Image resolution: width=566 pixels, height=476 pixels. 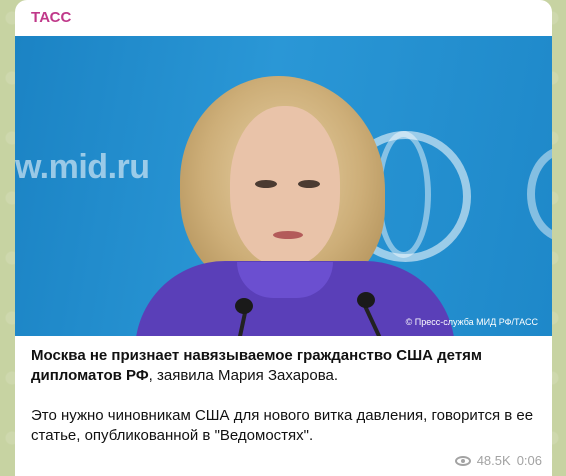 I want to click on microphone-head-left, so click(x=244, y=306).